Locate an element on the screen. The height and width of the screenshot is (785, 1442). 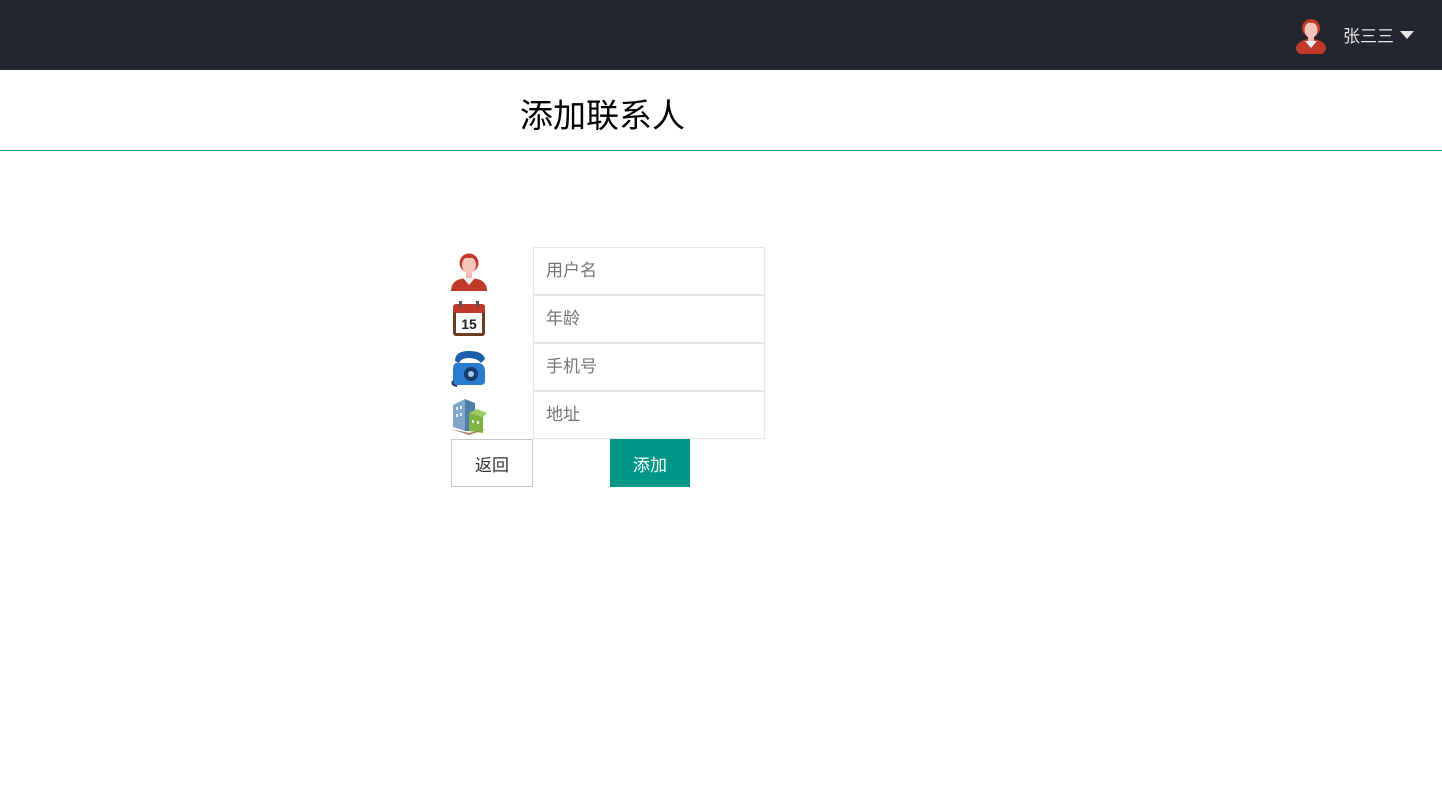
add-button: 添加 is located at coordinates (650, 463).